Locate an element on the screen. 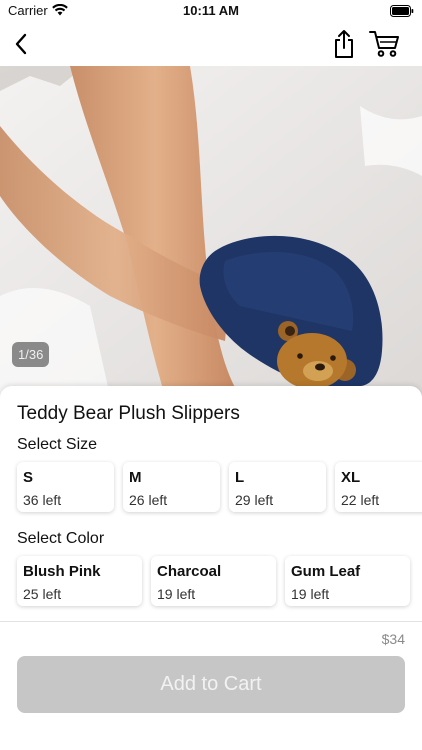 This screenshot has width=422, height=750. size-stock: 22 left is located at coordinates (360, 500).